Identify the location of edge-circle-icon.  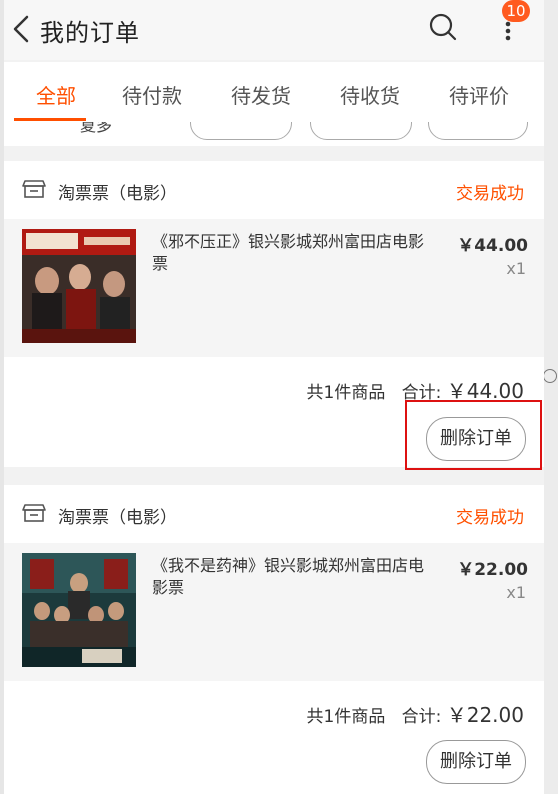
(550, 376).